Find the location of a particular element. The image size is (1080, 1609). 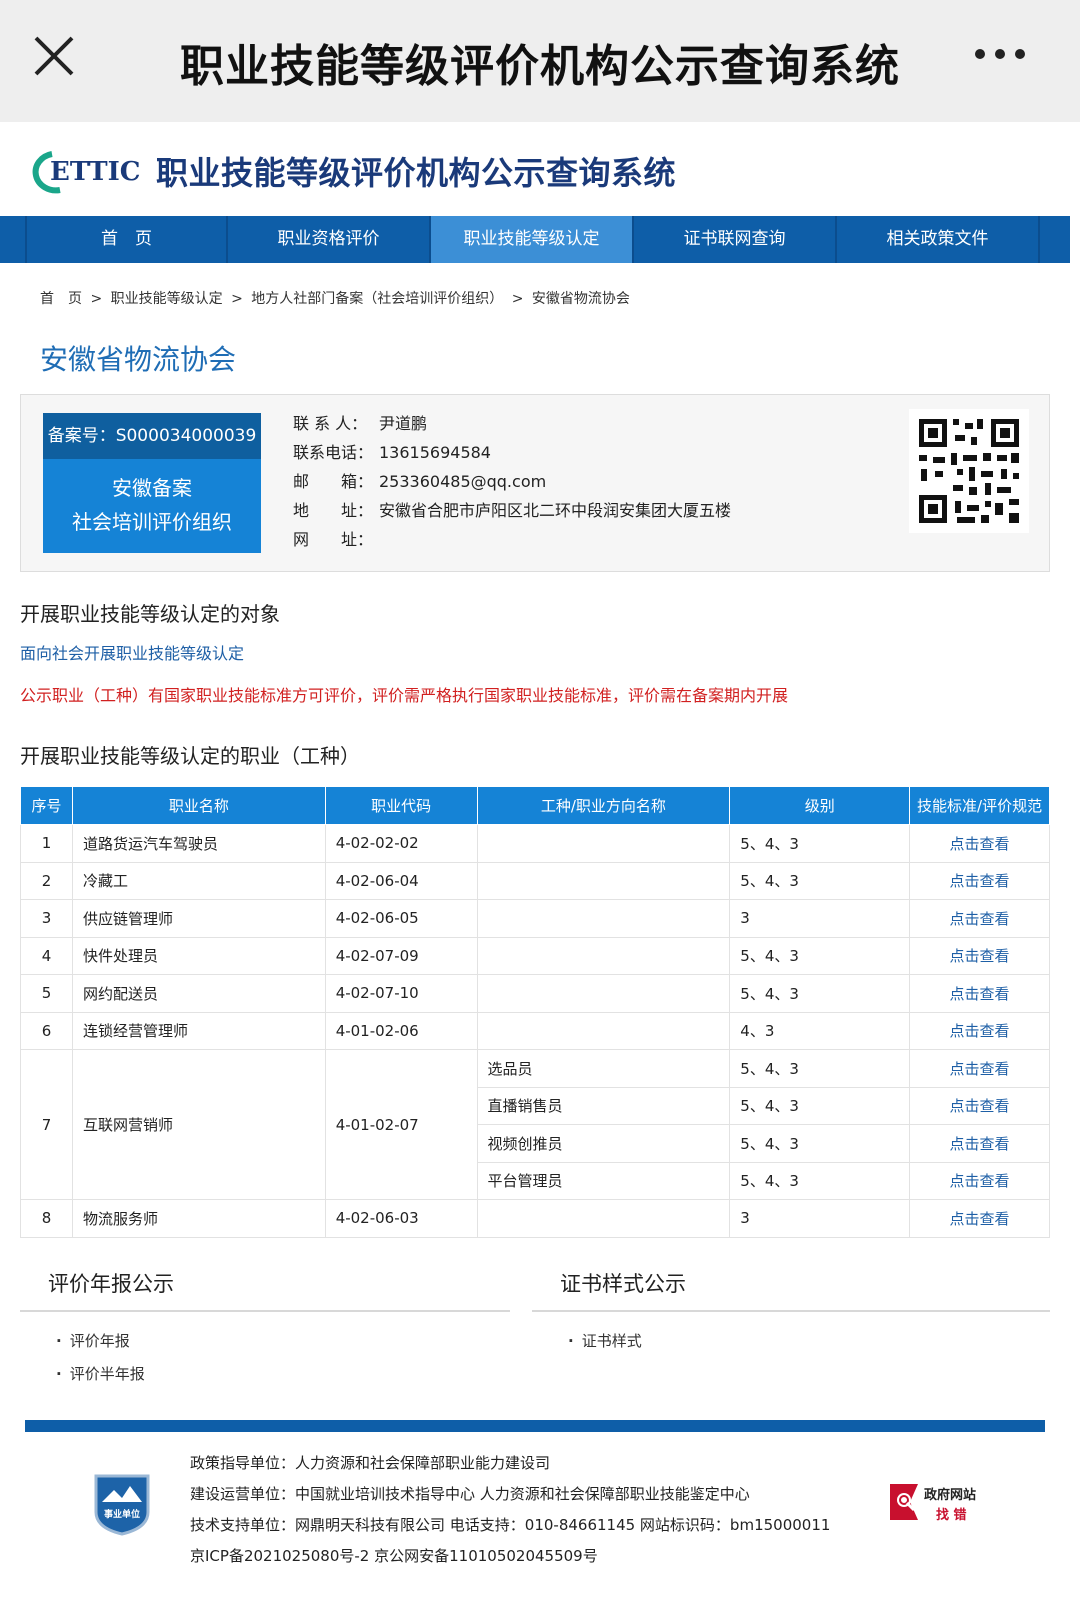

certificate-style-link: 证书样式 is located at coordinates (791, 1340).